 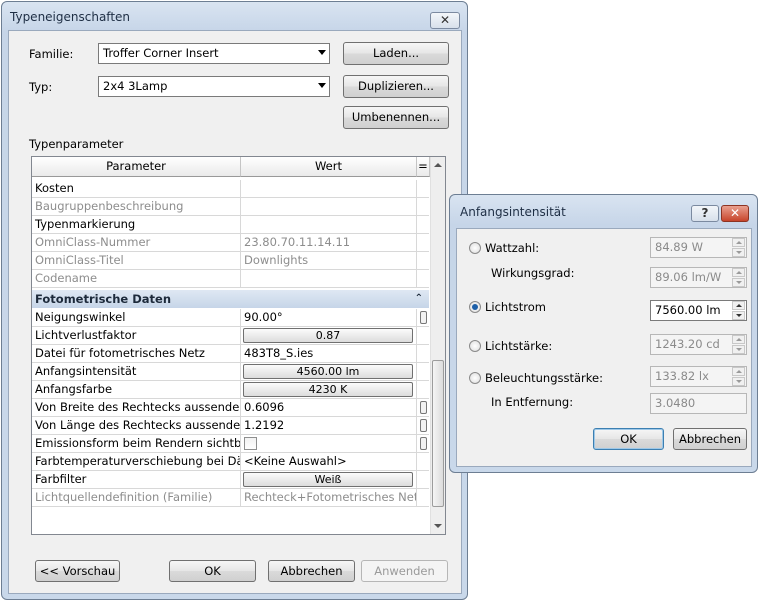 What do you see at coordinates (437, 345) in the screenshot?
I see `grid-scrollbar` at bounding box center [437, 345].